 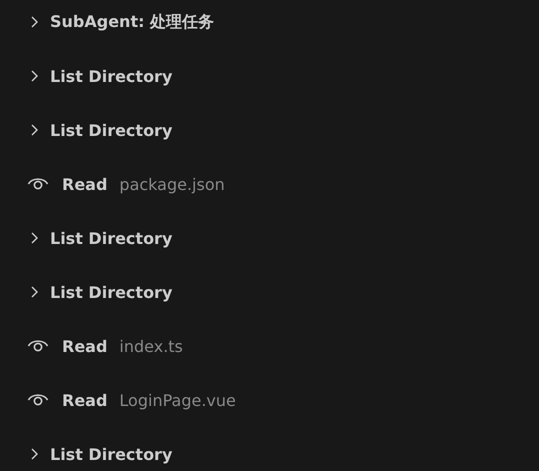 I want to click on tool-call-group: SubAgent: 处理任务, so click(x=269, y=22).